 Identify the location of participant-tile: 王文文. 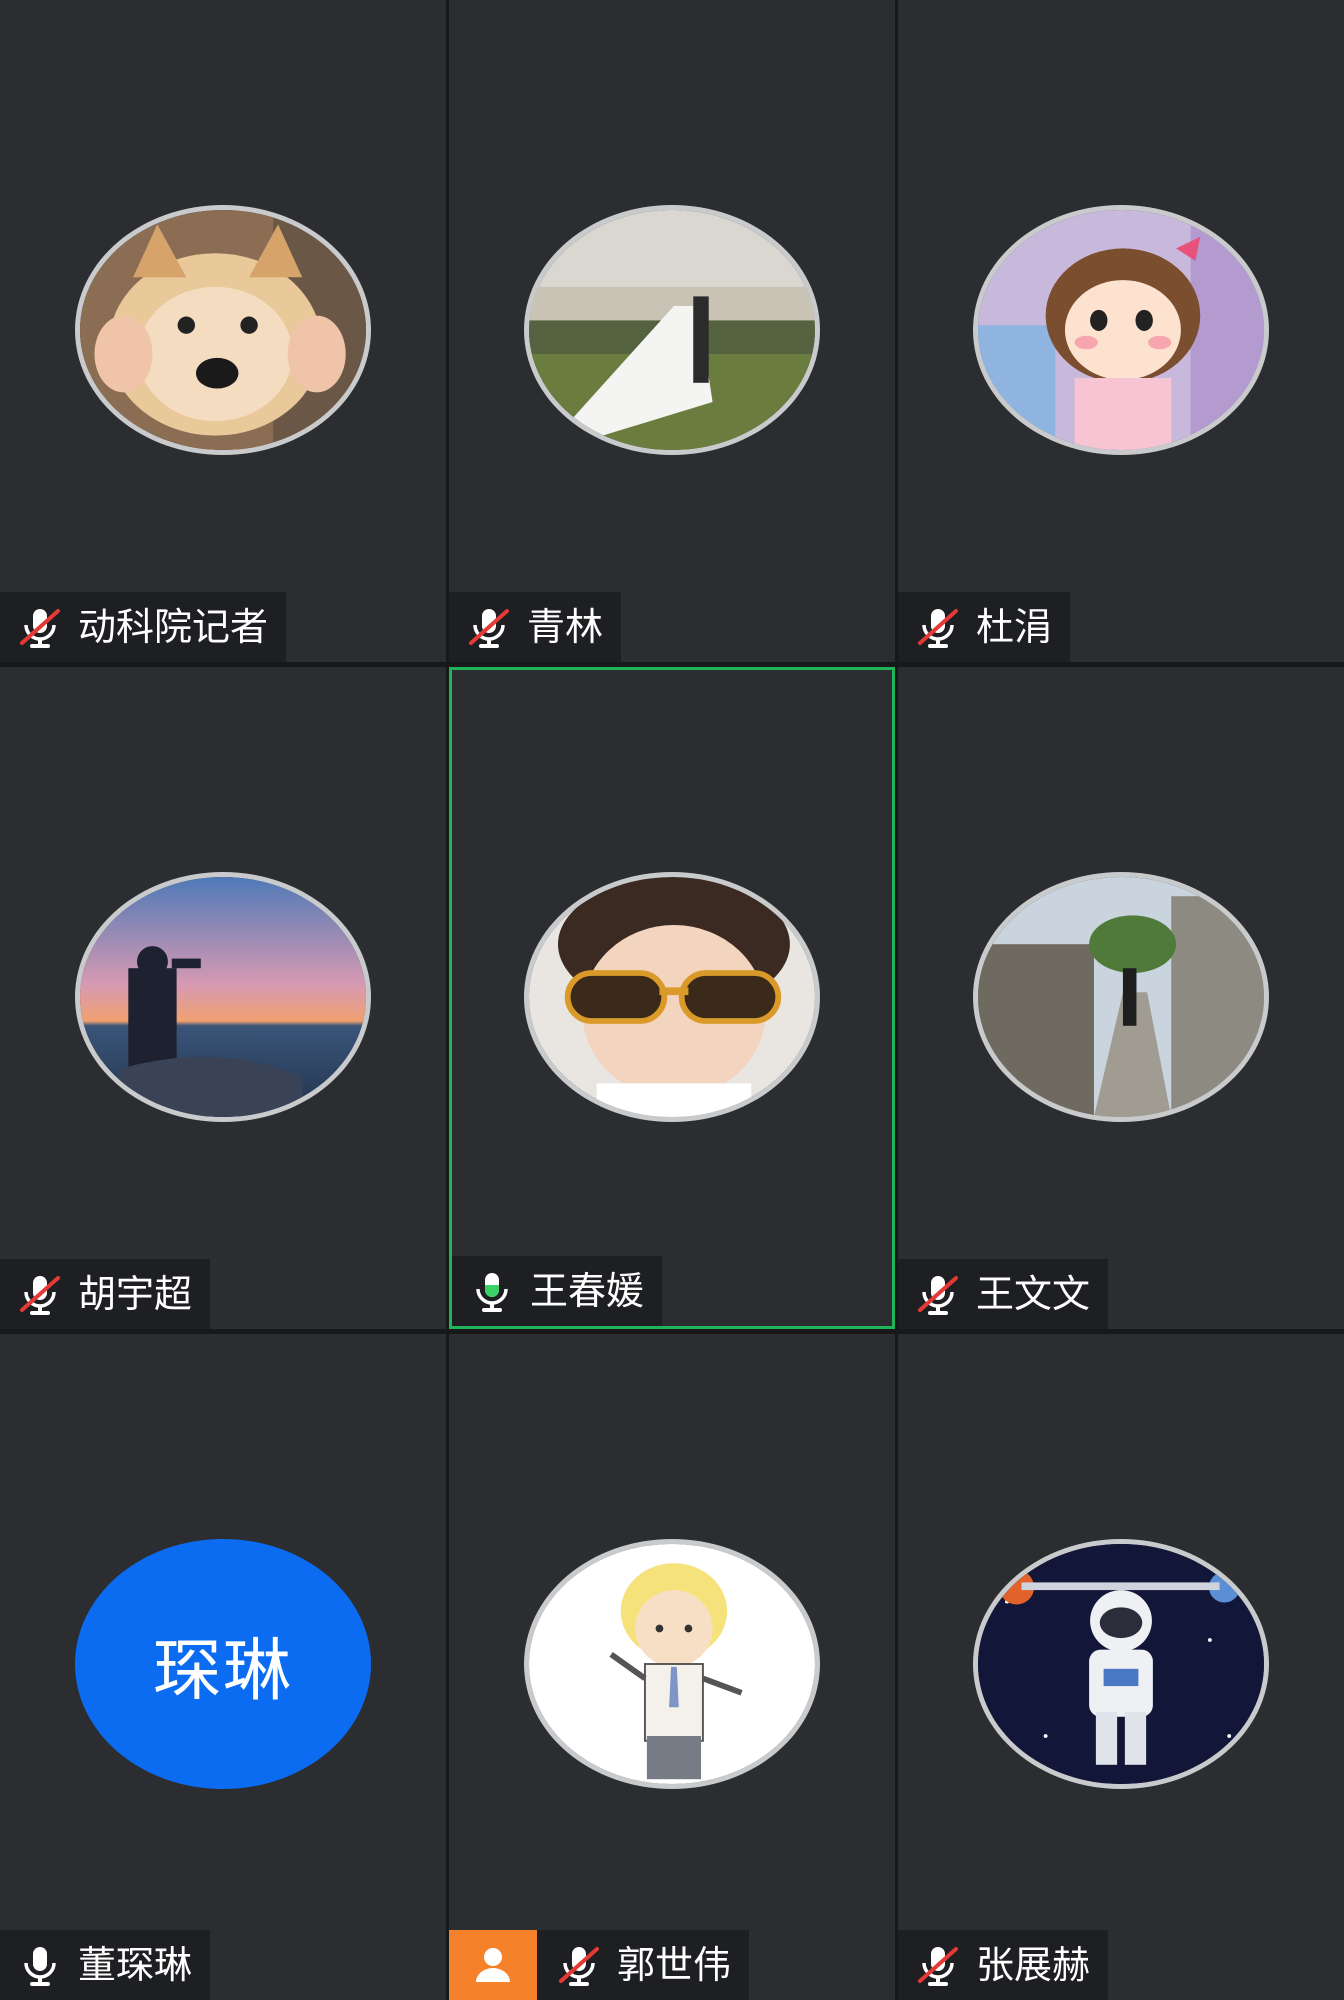
(1121, 998).